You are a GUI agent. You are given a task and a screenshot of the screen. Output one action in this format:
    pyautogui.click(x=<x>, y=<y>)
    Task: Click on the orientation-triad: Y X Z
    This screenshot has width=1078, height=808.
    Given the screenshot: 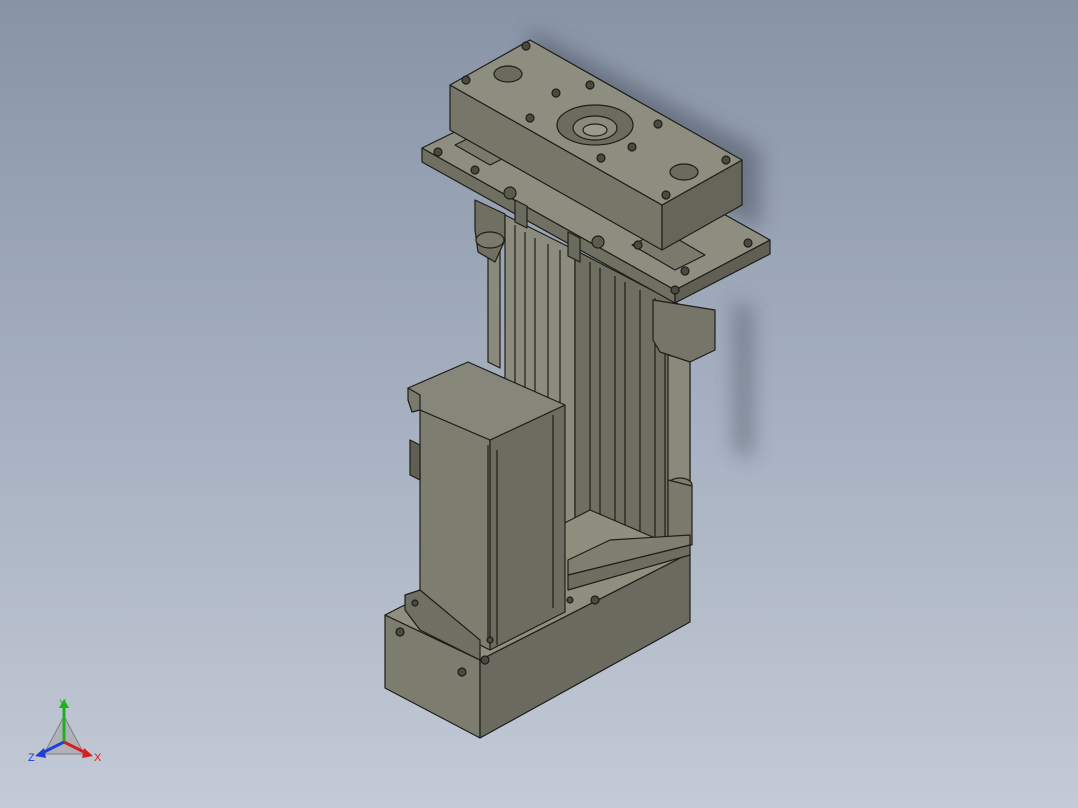 What is the action you would take?
    pyautogui.click(x=66, y=732)
    